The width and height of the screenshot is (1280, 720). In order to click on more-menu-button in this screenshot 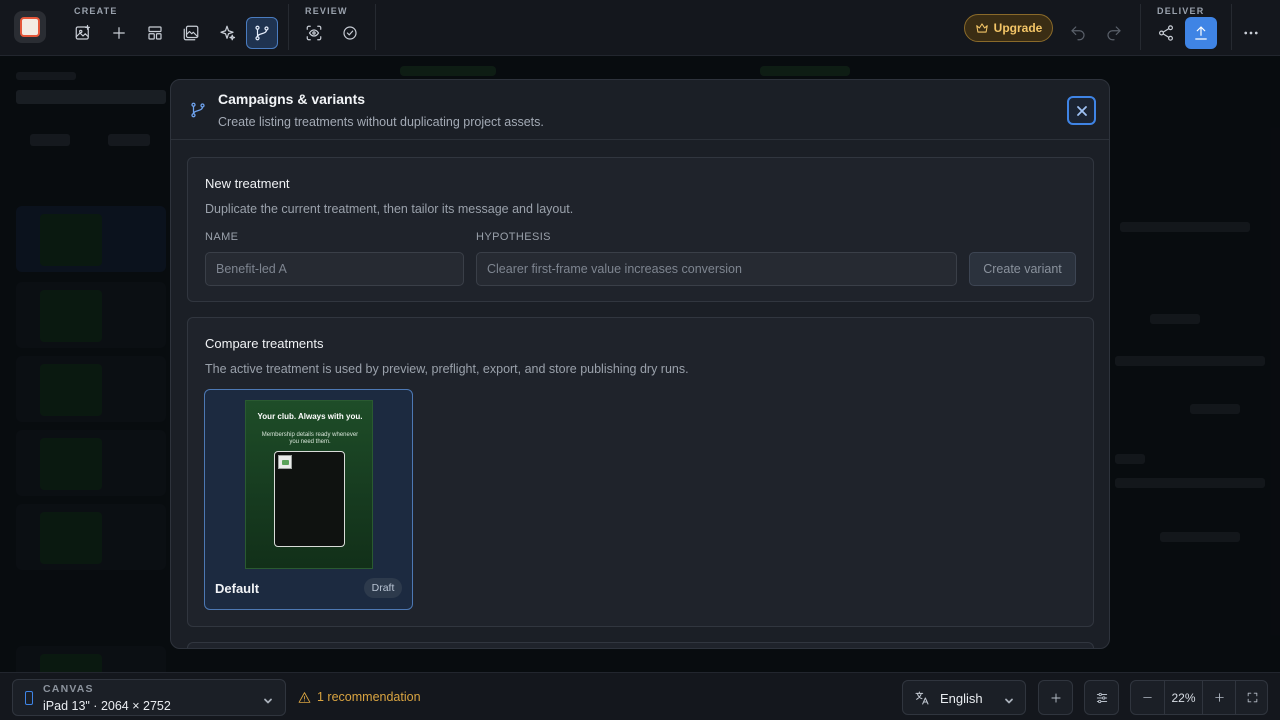, I will do `click(1251, 33)`.